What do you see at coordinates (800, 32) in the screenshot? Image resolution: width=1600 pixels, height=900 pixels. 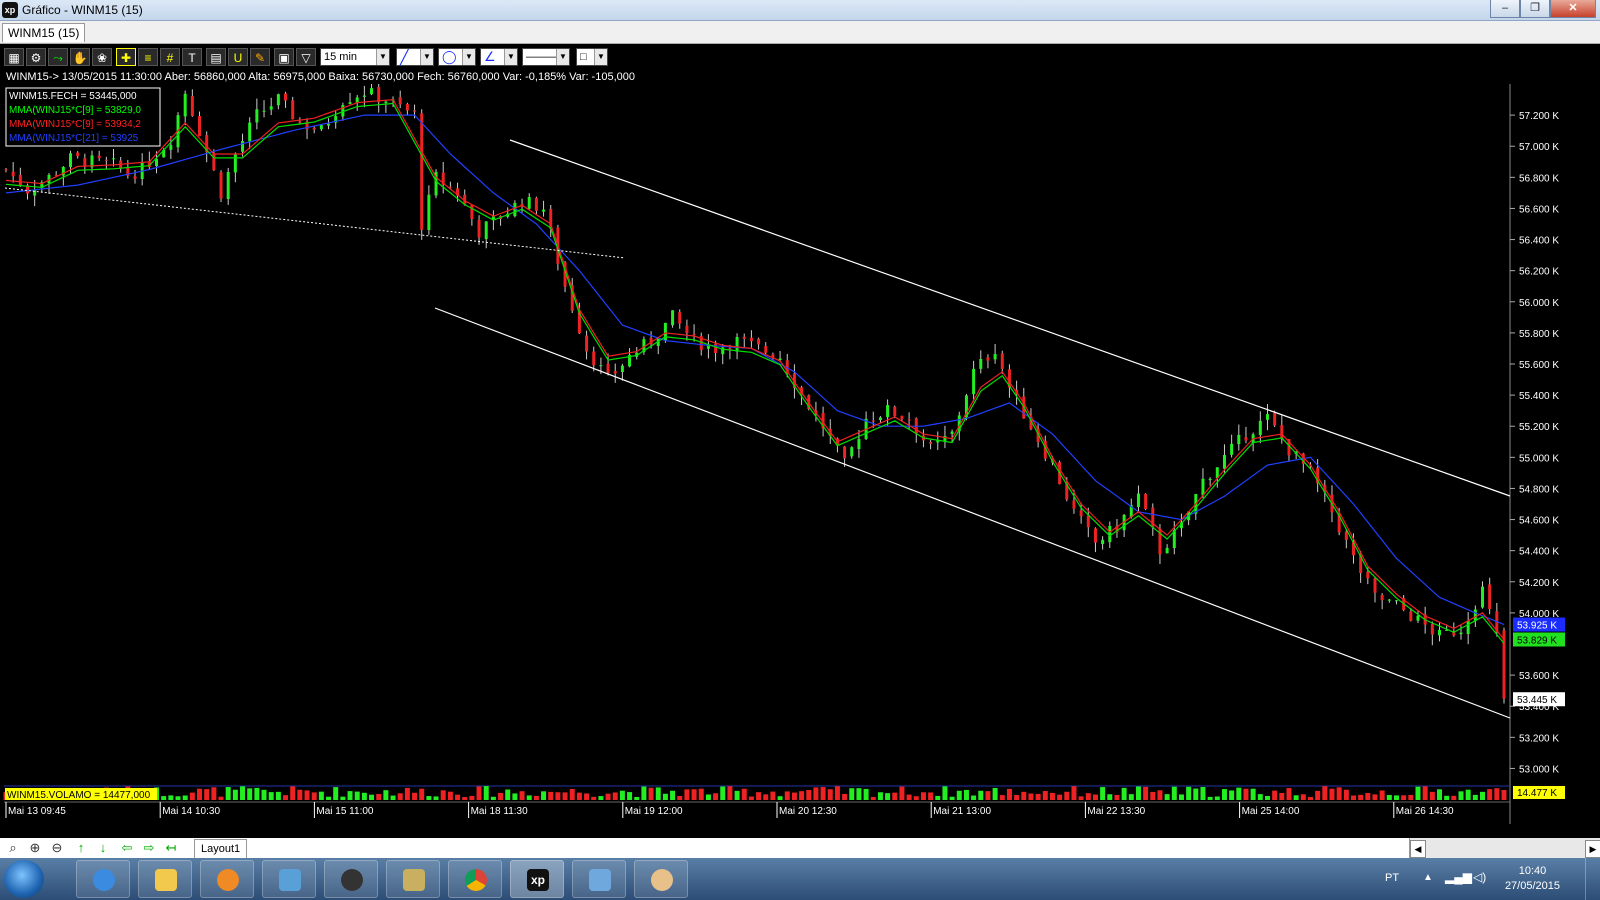 I see `document-tab-bar: WINM15 (15)` at bounding box center [800, 32].